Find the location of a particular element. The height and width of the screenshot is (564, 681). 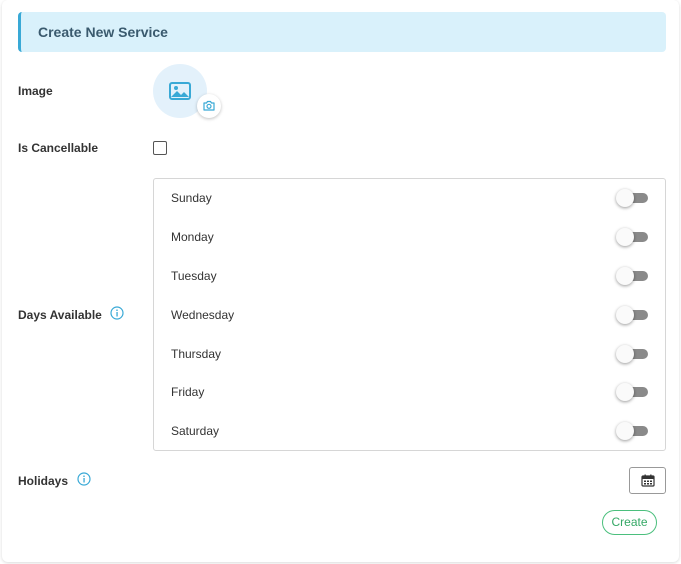

day-label: Friday is located at coordinates (188, 392).